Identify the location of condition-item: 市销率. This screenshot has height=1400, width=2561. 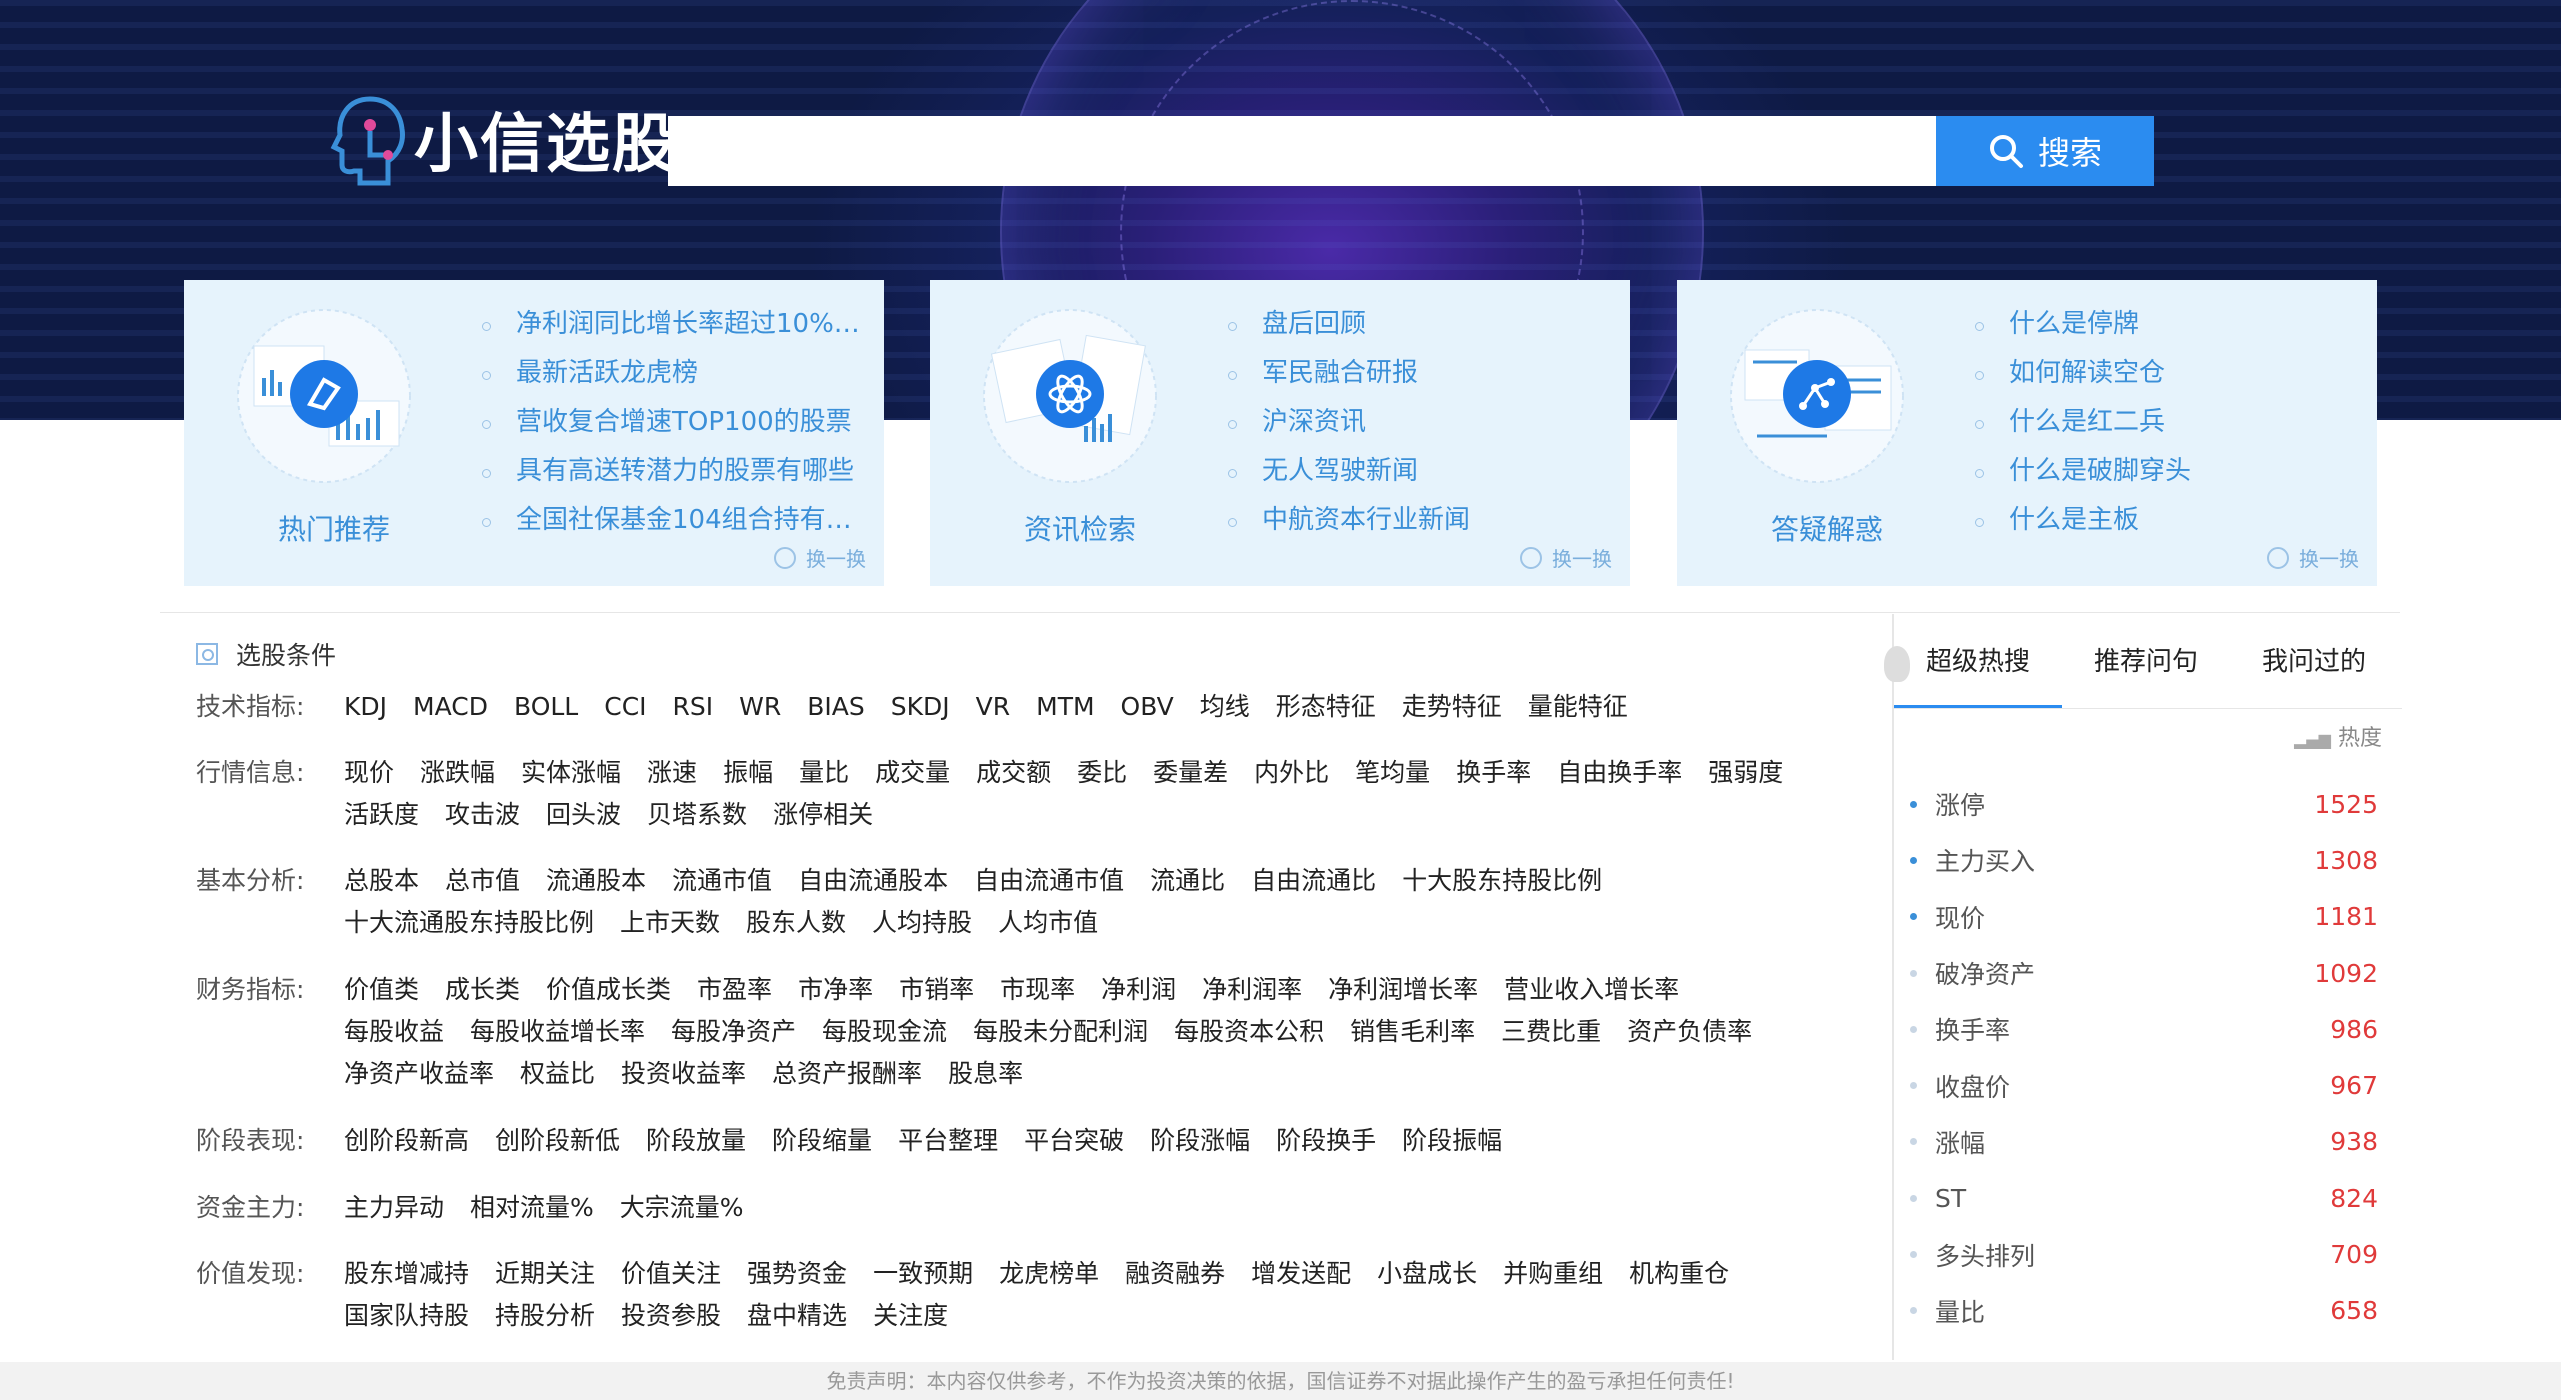
(936, 990).